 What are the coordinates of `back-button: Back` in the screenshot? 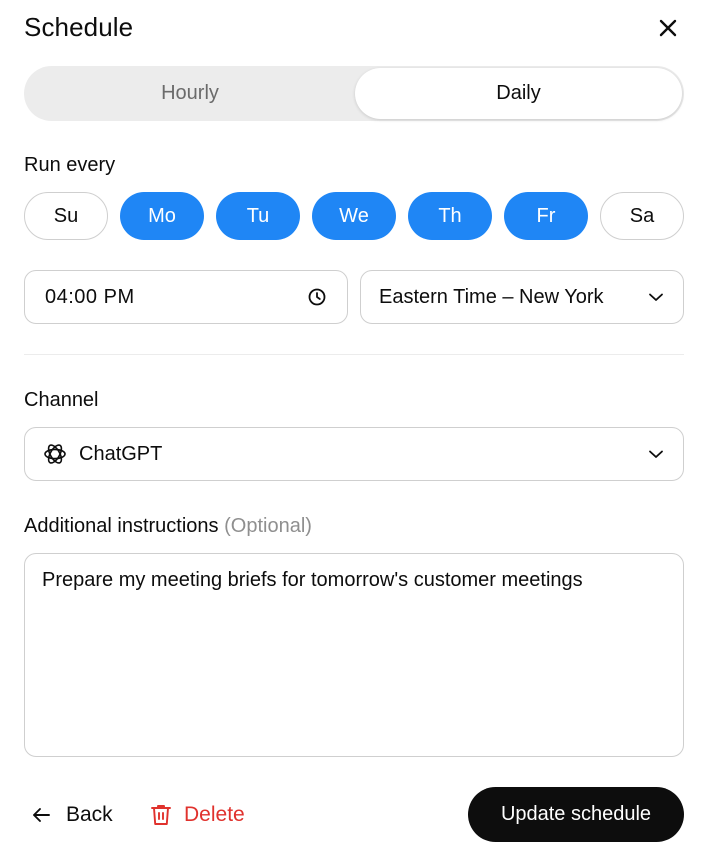 It's located at (71, 815).